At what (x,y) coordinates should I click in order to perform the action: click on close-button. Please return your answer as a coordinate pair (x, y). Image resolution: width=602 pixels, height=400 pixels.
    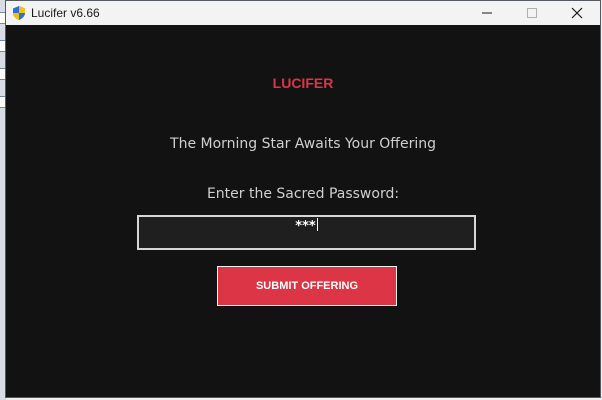
    Looking at the image, I should click on (577, 13).